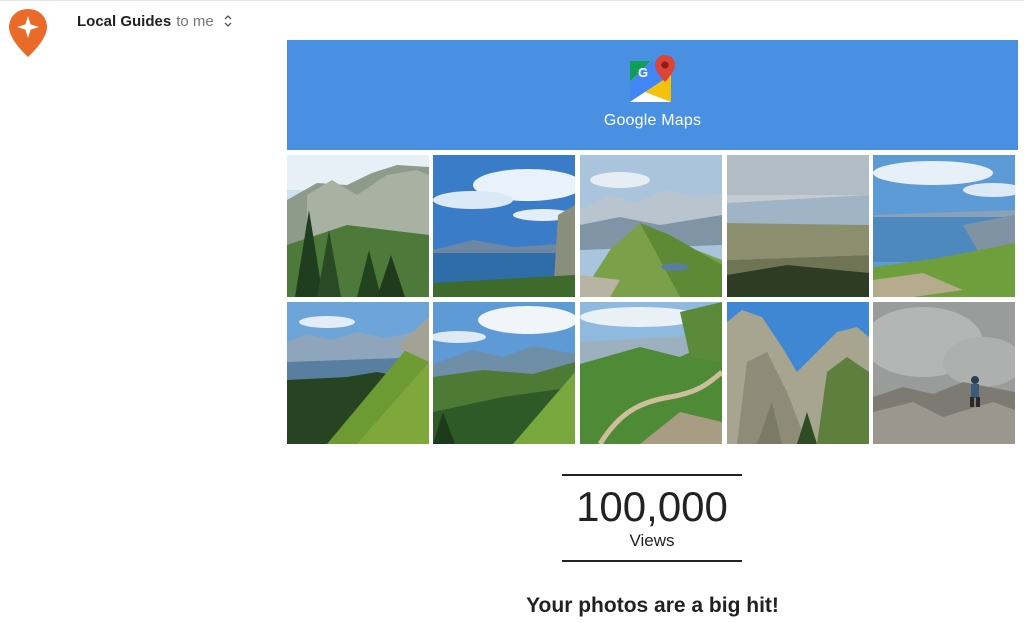 This screenshot has width=1024, height=623. I want to click on stat-top-rule, so click(652, 475).